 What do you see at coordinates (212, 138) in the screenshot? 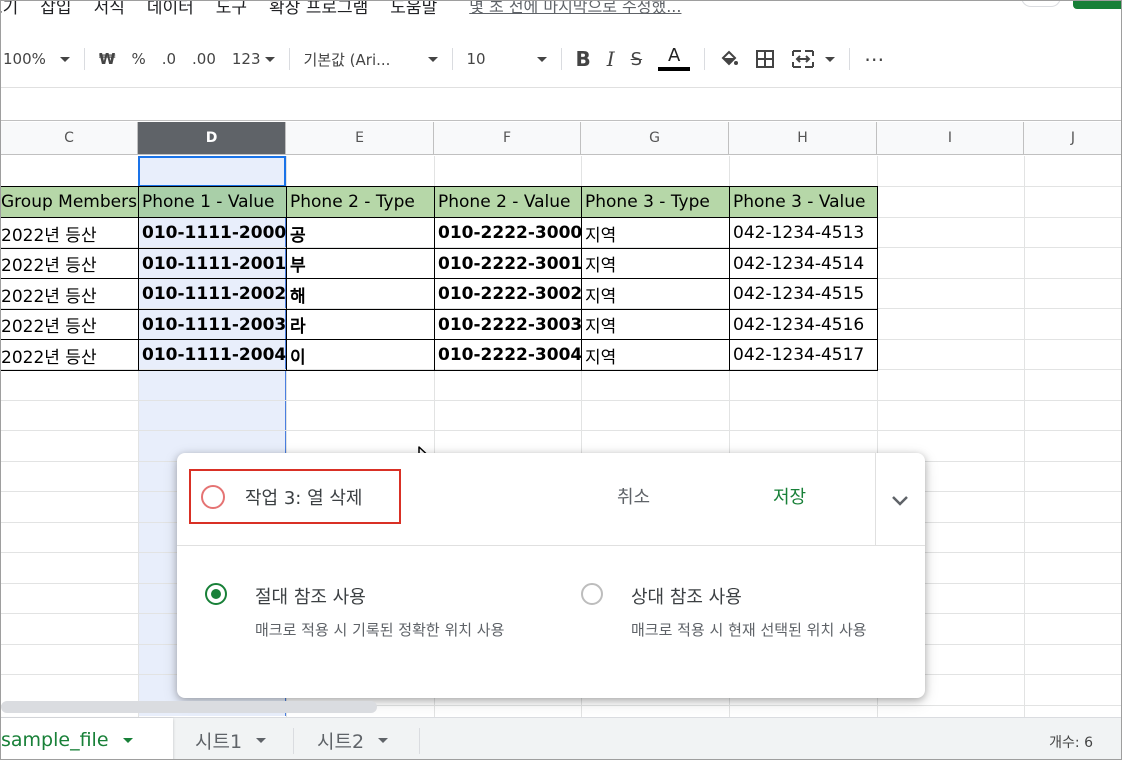
I see `column-header-d: D` at bounding box center [212, 138].